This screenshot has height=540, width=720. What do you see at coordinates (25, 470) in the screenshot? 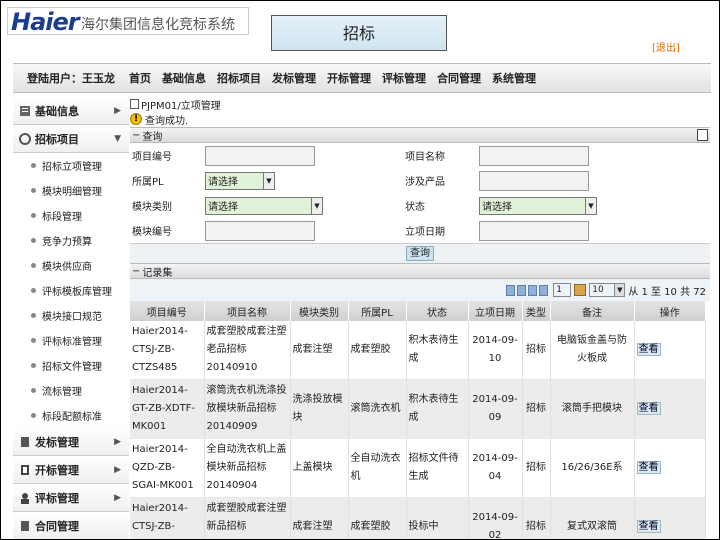
I see `open-icon` at bounding box center [25, 470].